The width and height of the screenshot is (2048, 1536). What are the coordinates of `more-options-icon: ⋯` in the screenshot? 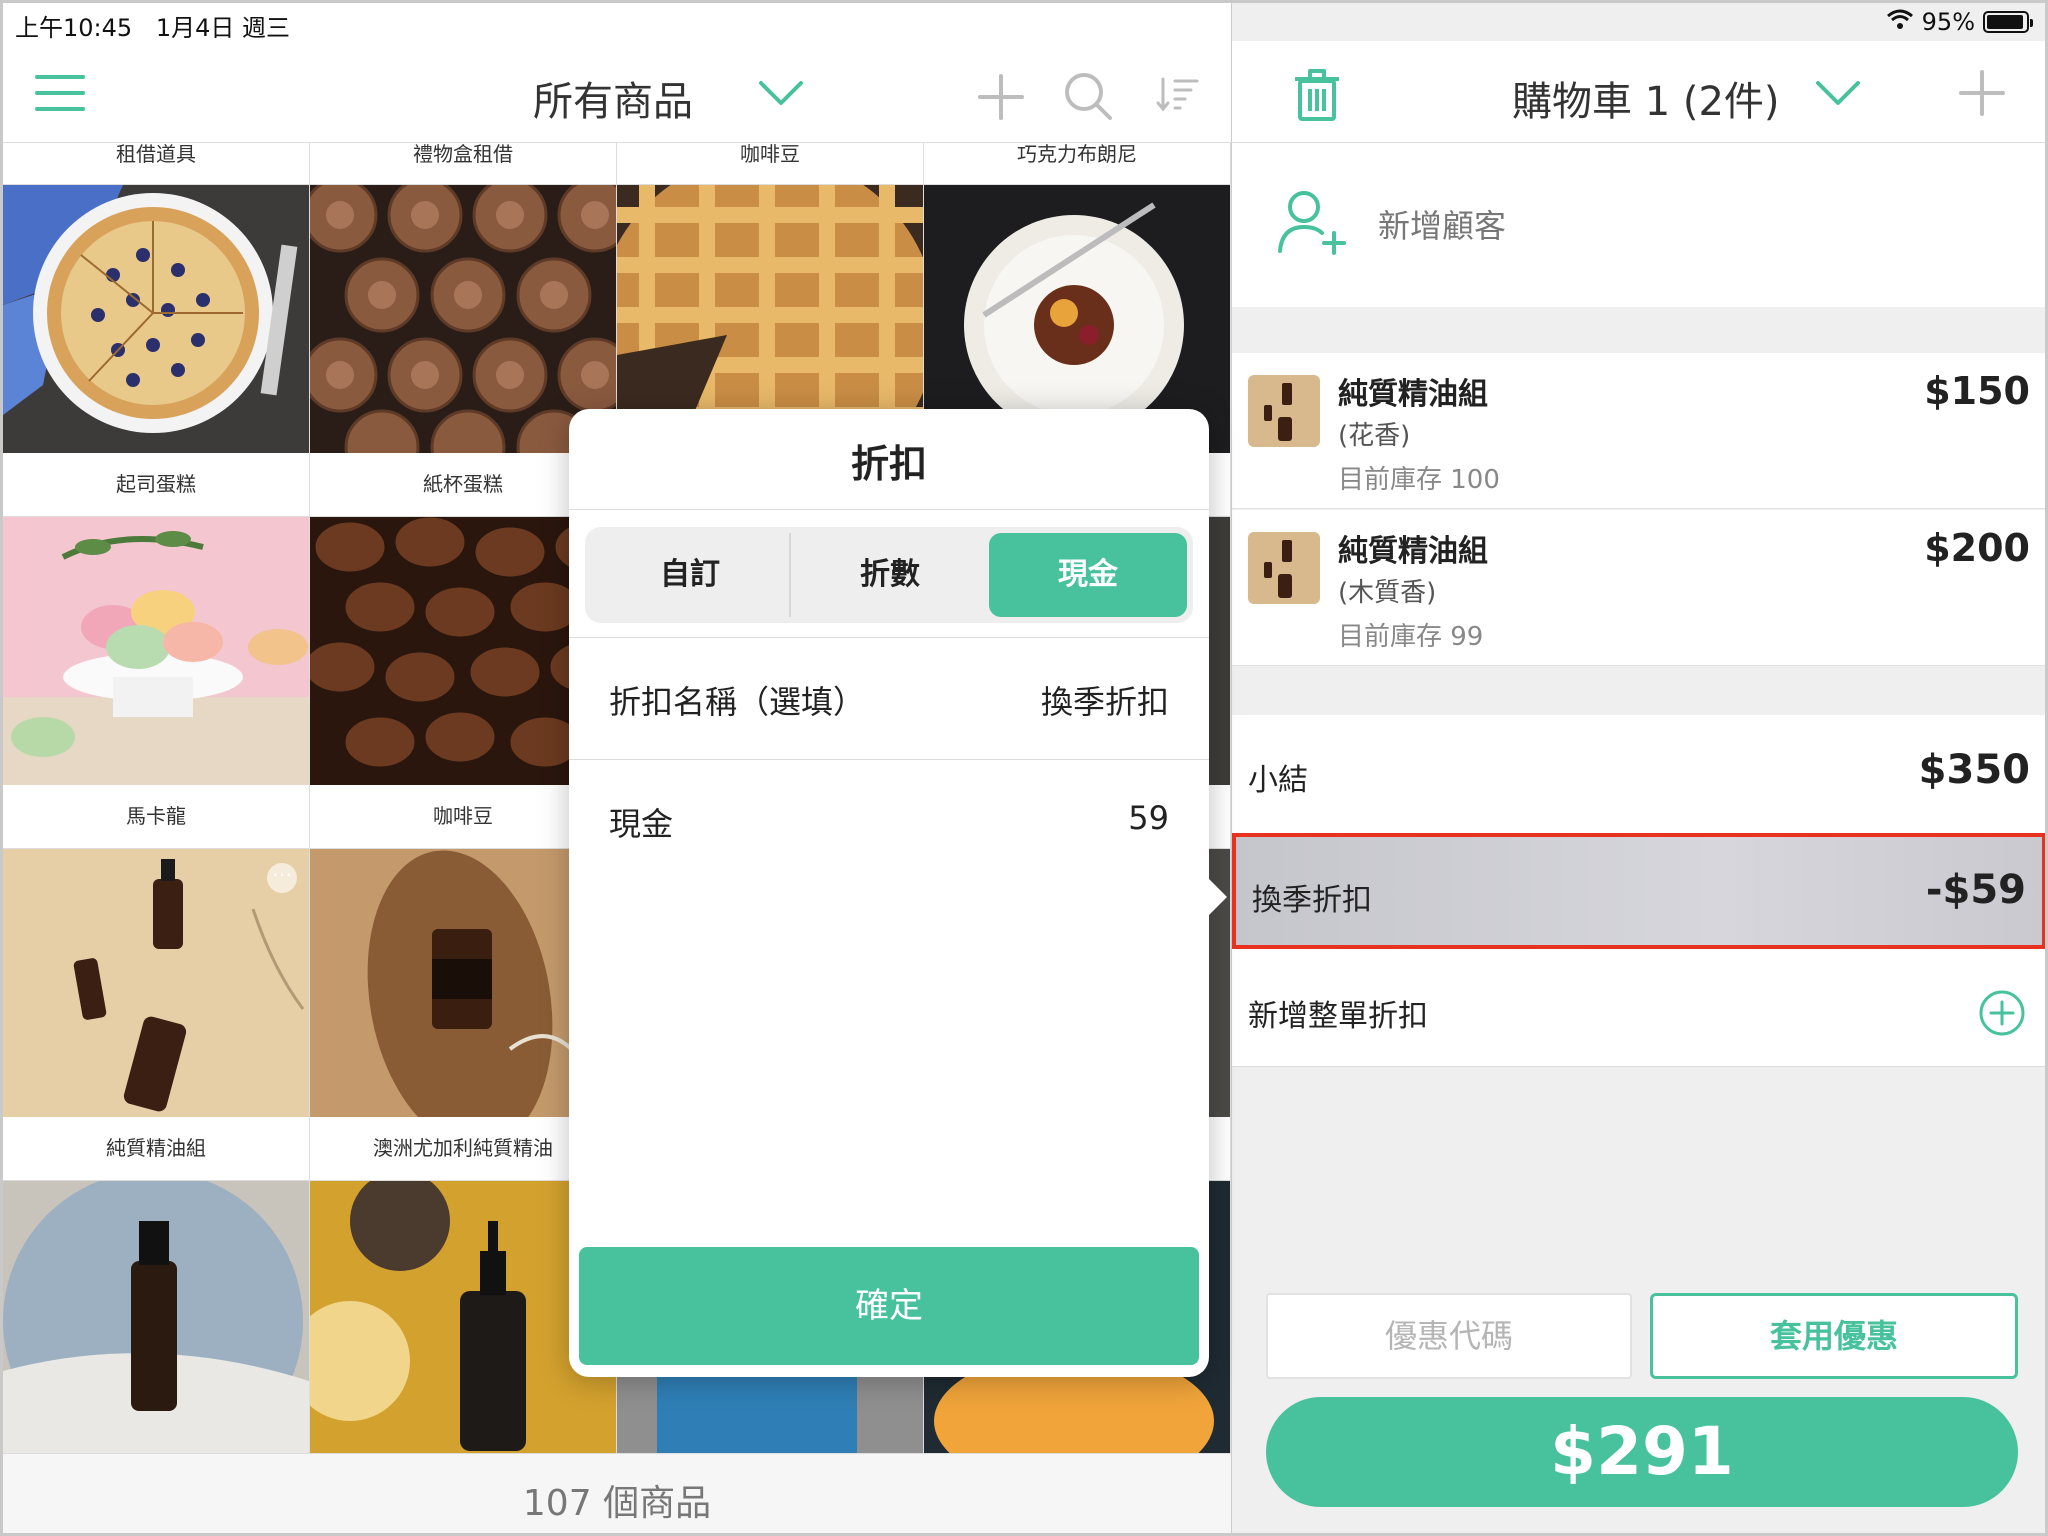 It's located at (282, 878).